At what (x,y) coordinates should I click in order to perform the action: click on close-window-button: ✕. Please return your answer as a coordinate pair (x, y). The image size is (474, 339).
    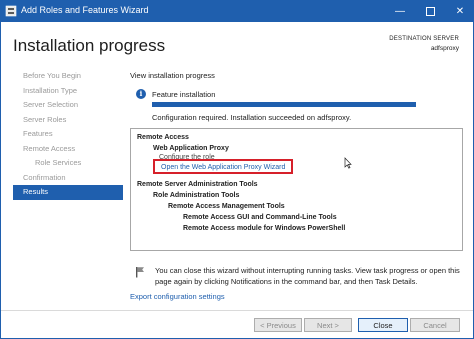
    Looking at the image, I should click on (460, 11).